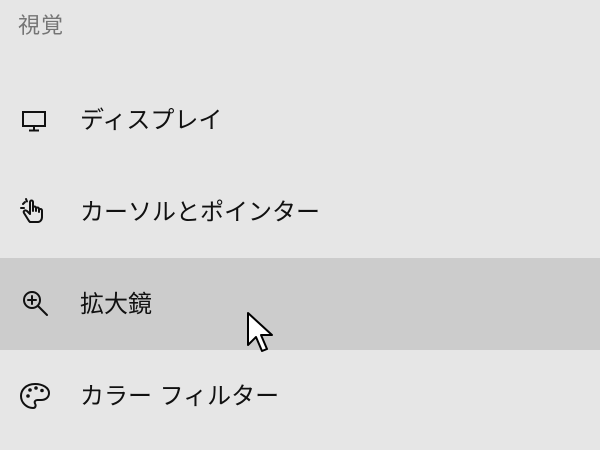  Describe the element at coordinates (41, 26) in the screenshot. I see `section-title: 視覚` at that location.